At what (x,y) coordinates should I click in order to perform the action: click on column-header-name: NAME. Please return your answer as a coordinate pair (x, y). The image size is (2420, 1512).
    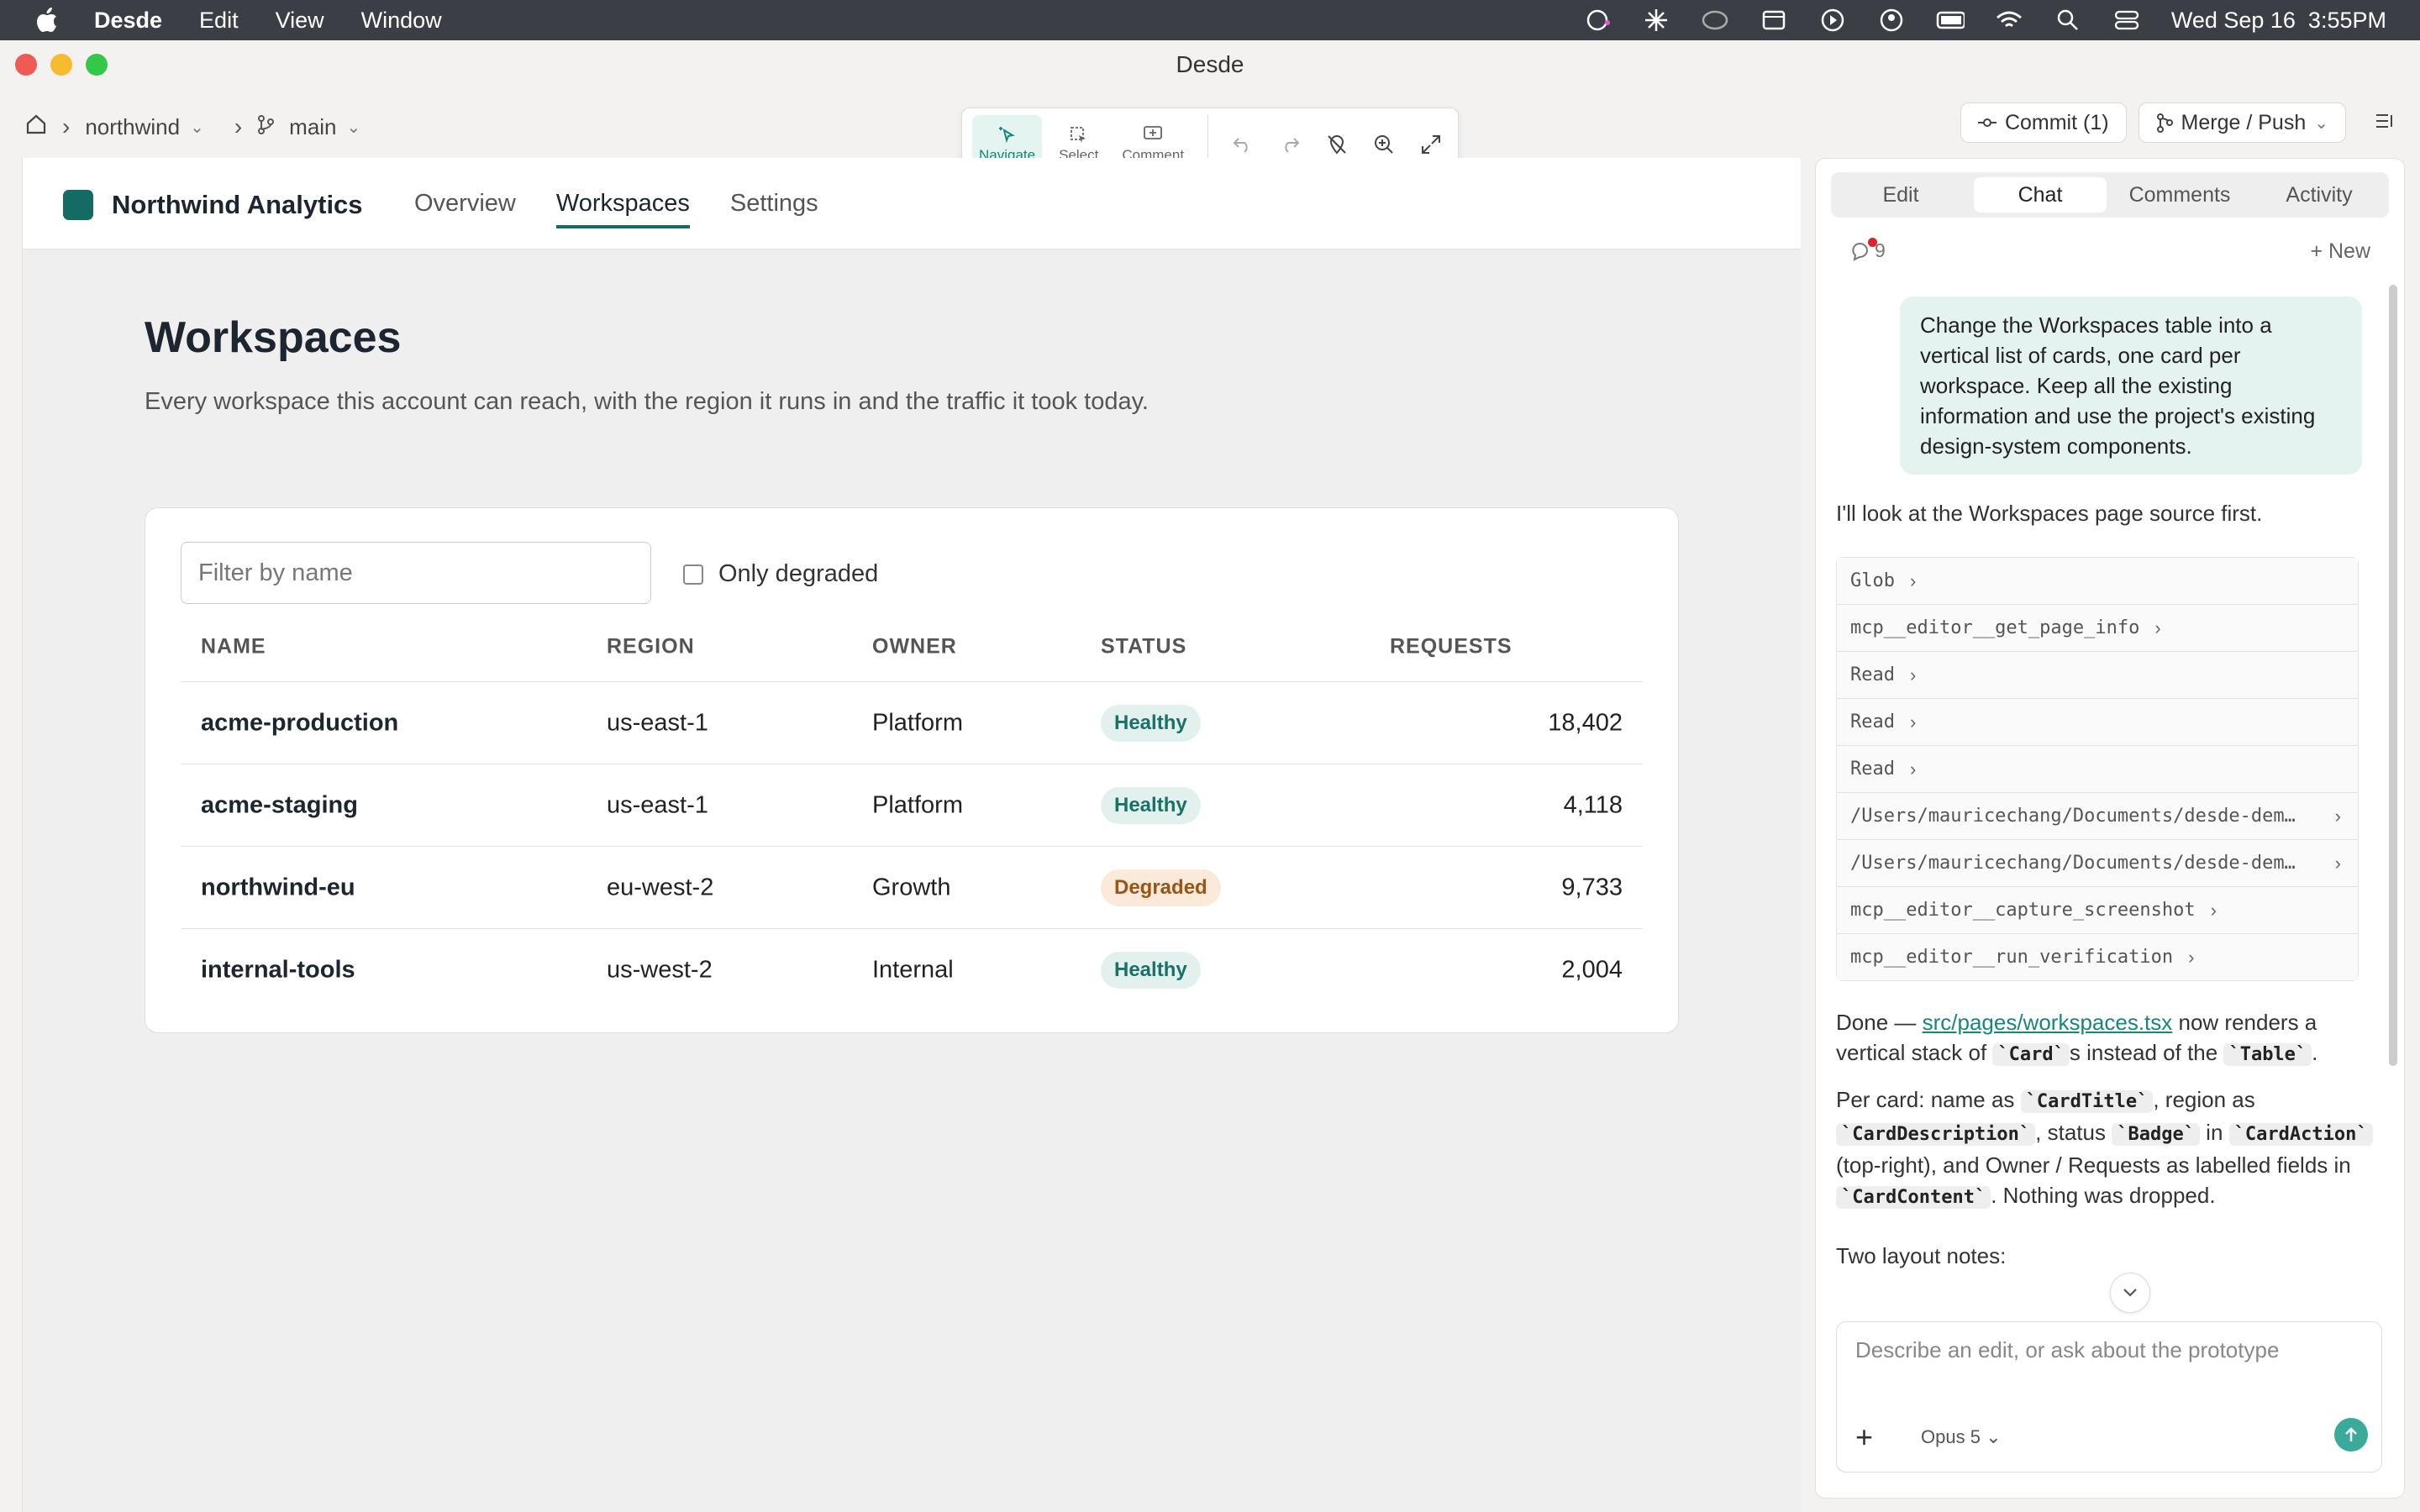
    Looking at the image, I should click on (233, 647).